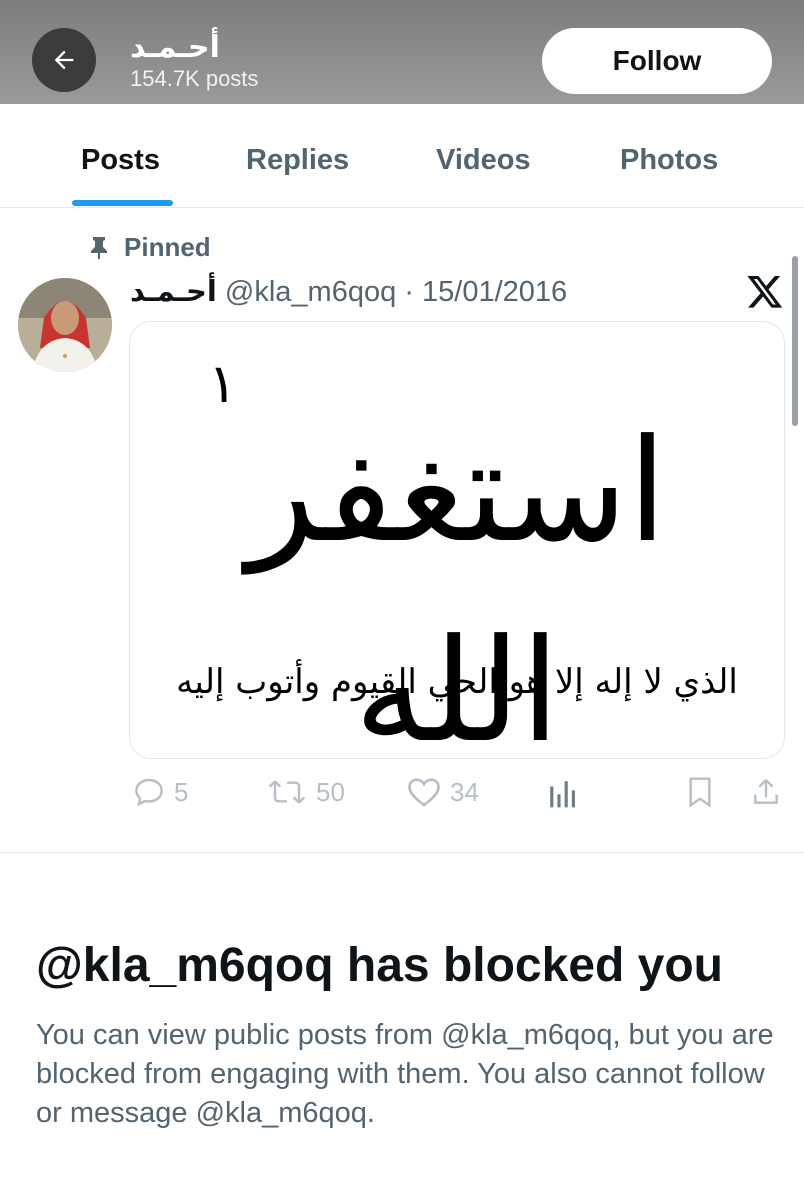 The image size is (804, 1200). I want to click on like-button: 34, so click(442, 792).